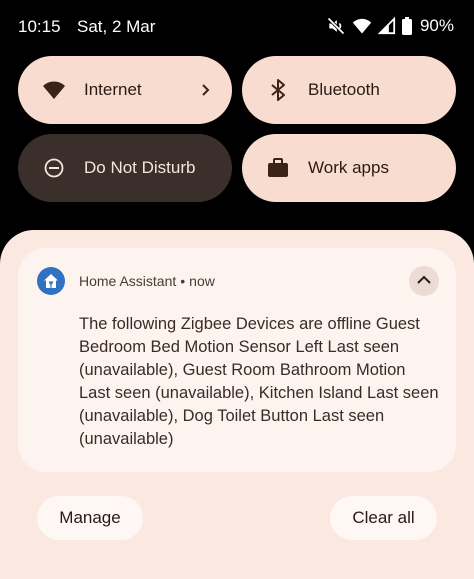 This screenshot has height=579, width=474. Describe the element at coordinates (128, 281) in the screenshot. I see `notification-app-name: Home Assistant` at that location.